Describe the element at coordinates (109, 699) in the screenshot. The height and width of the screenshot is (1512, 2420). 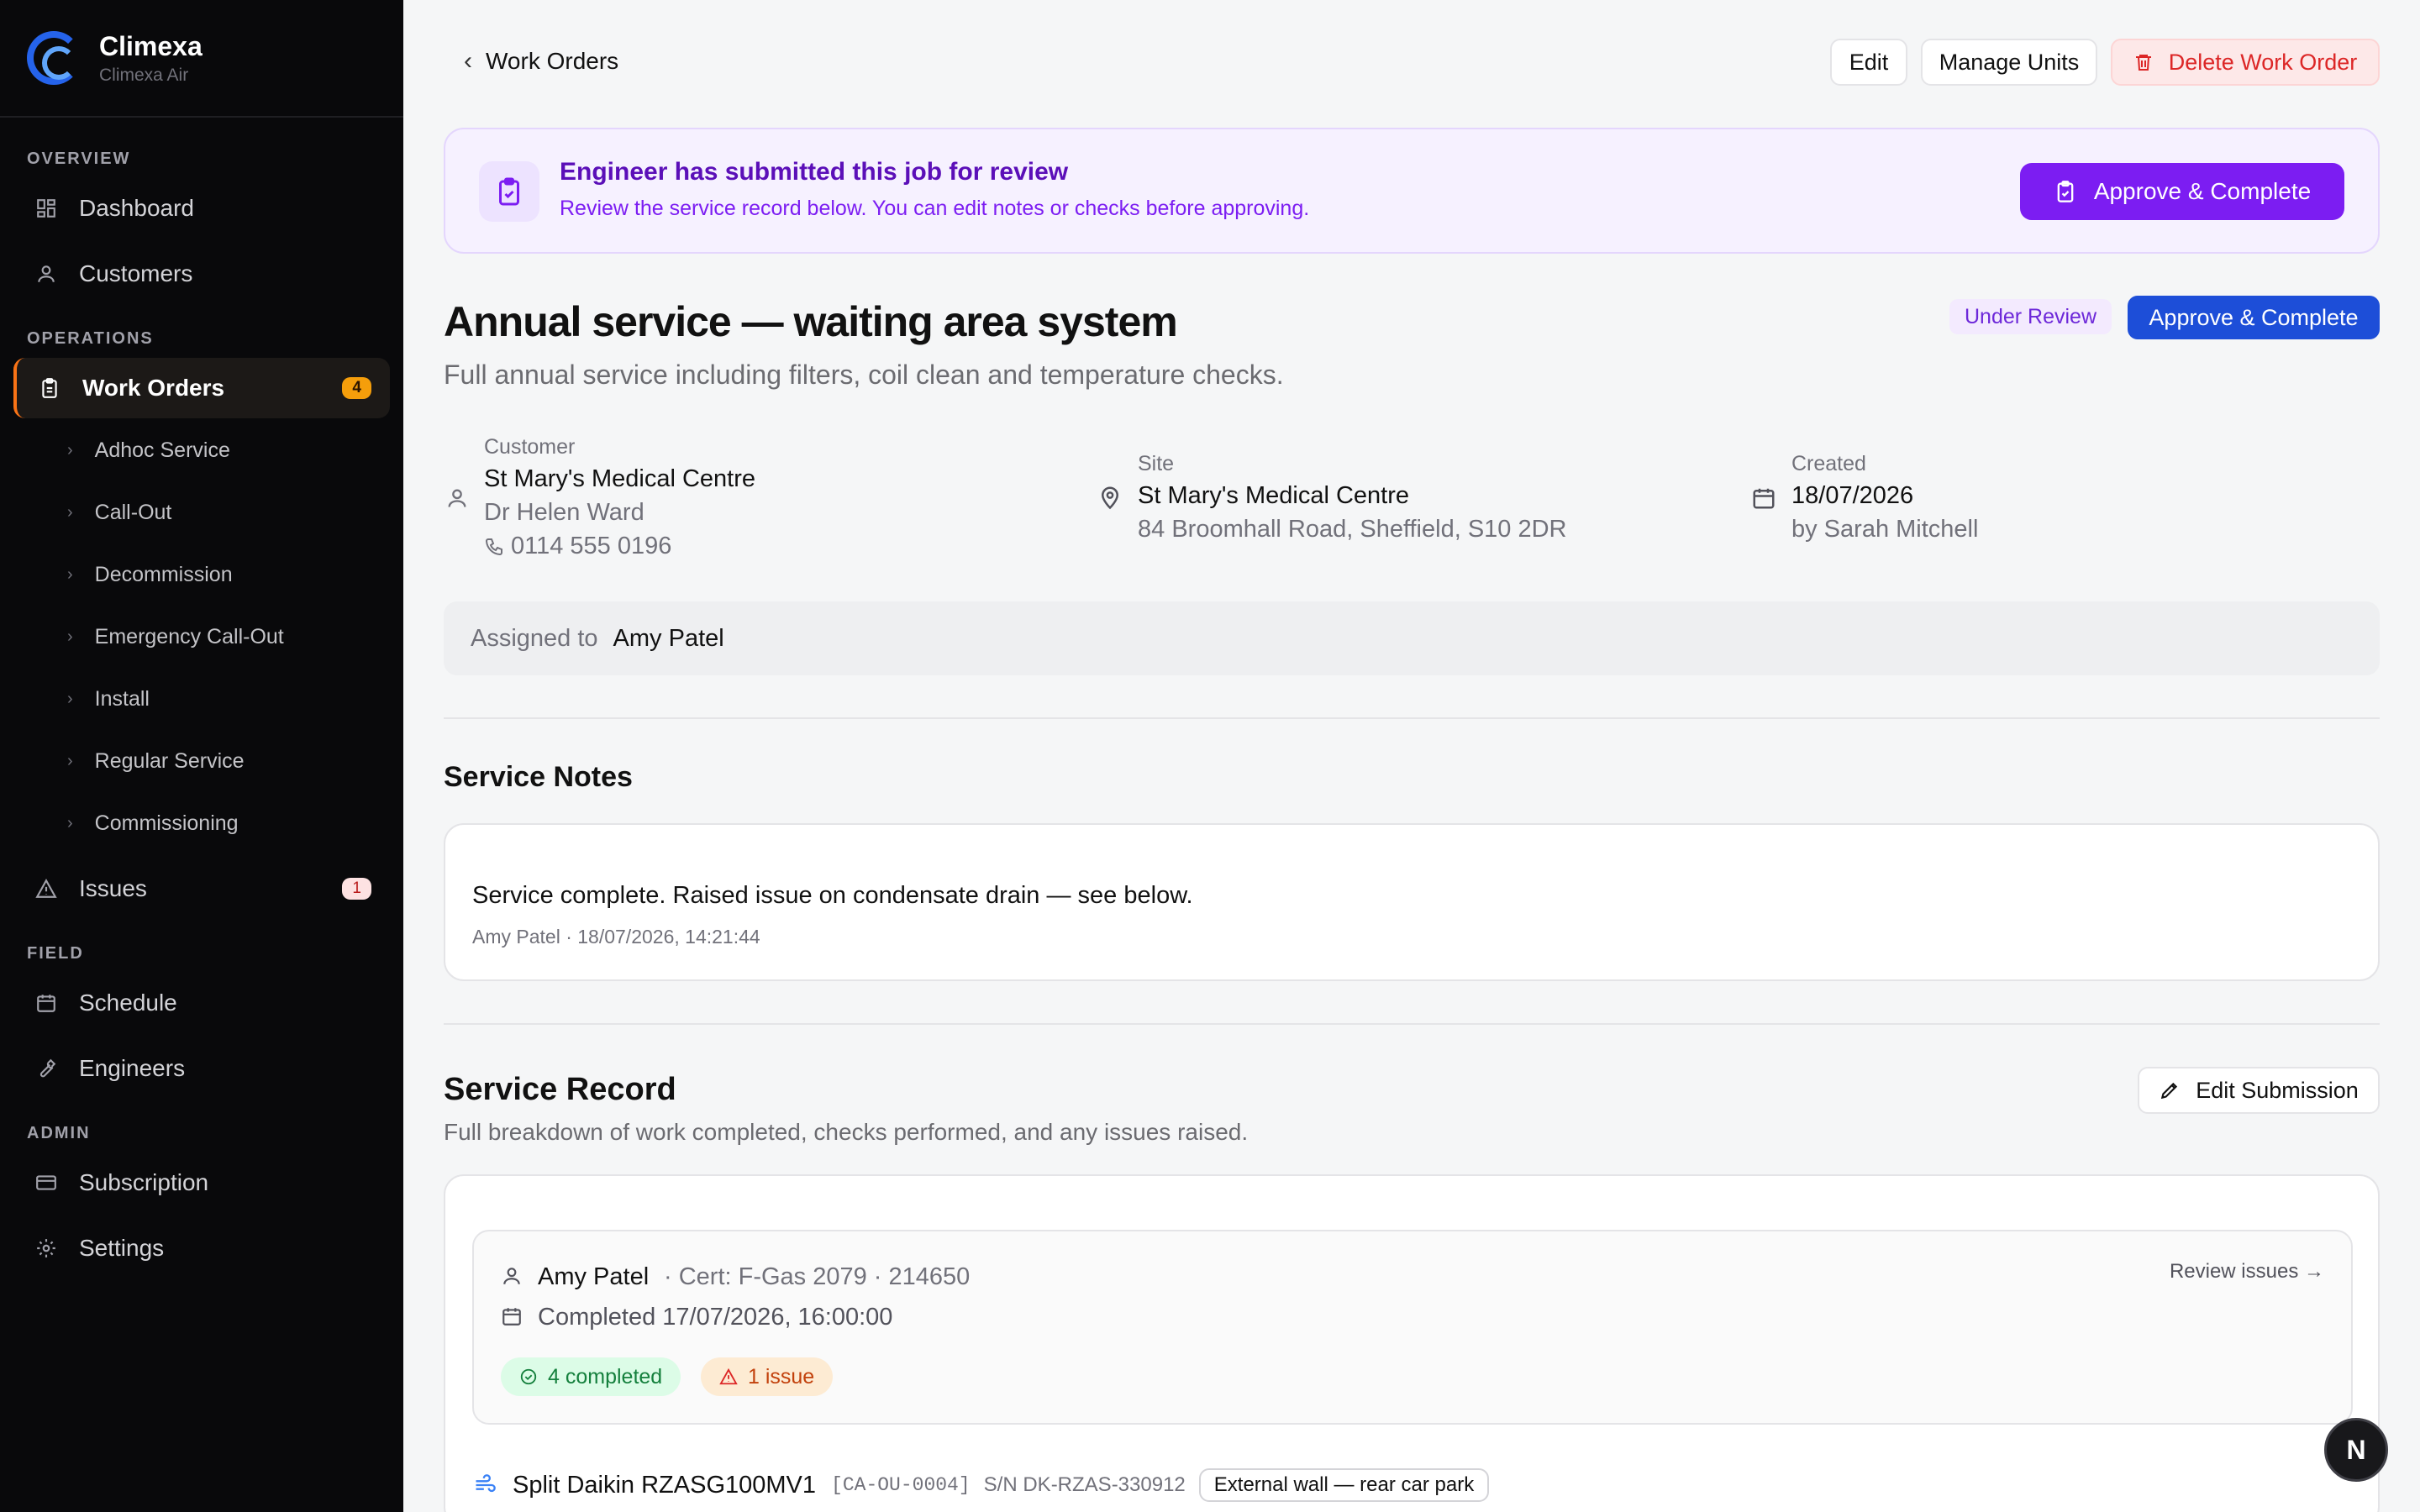
I see `sidebar-subitem-install: › Install` at that location.